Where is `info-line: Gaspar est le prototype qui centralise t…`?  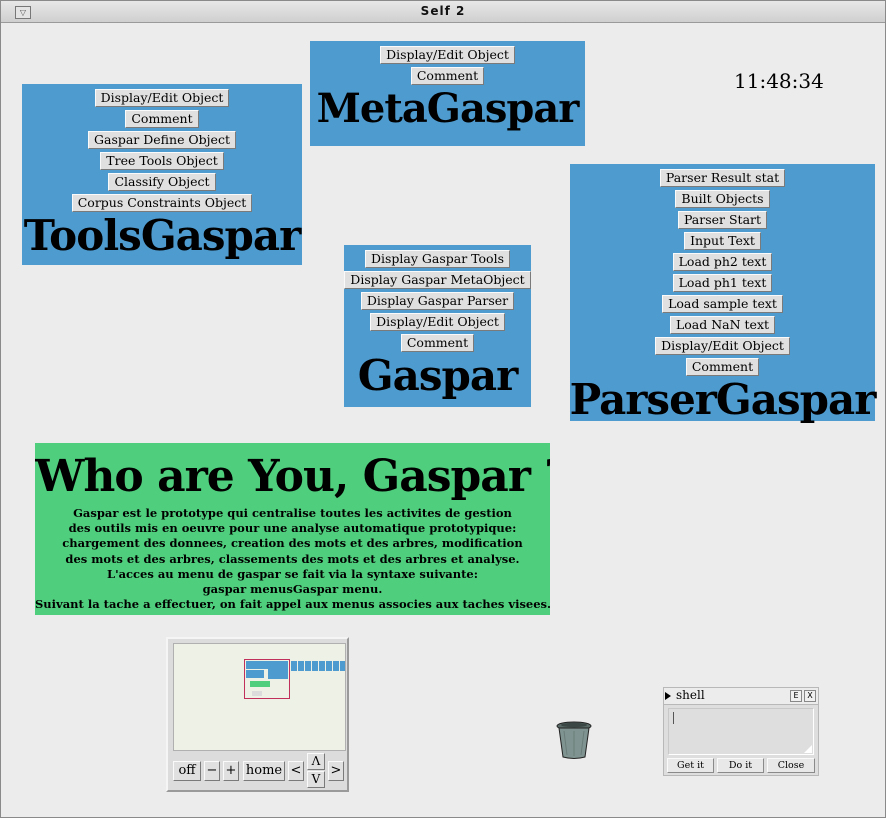 info-line: Gaspar est le prototype qui centralise t… is located at coordinates (292, 513).